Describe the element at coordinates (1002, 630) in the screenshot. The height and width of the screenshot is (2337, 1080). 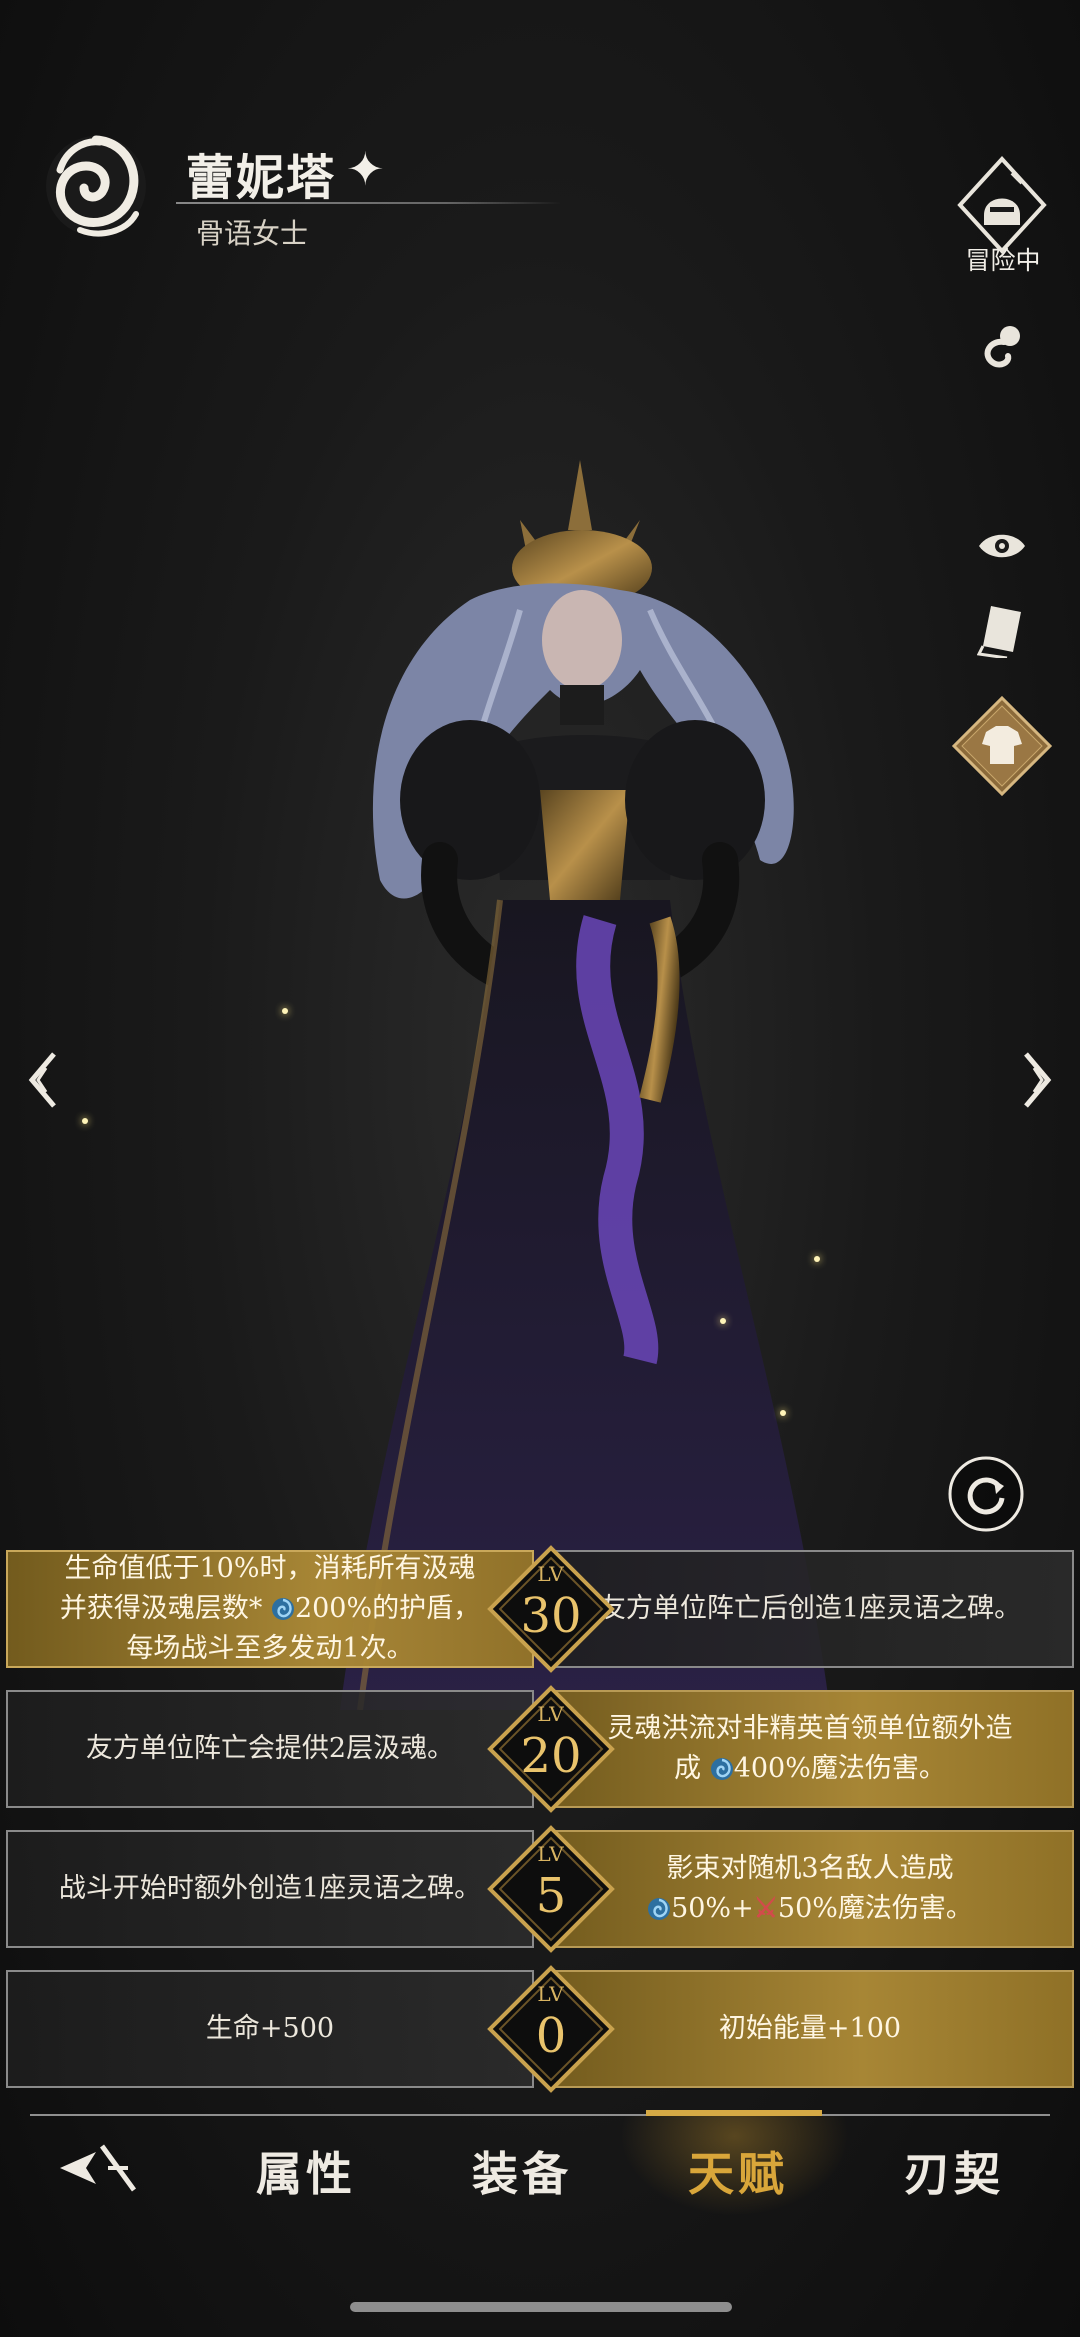
I see `card-icon` at that location.